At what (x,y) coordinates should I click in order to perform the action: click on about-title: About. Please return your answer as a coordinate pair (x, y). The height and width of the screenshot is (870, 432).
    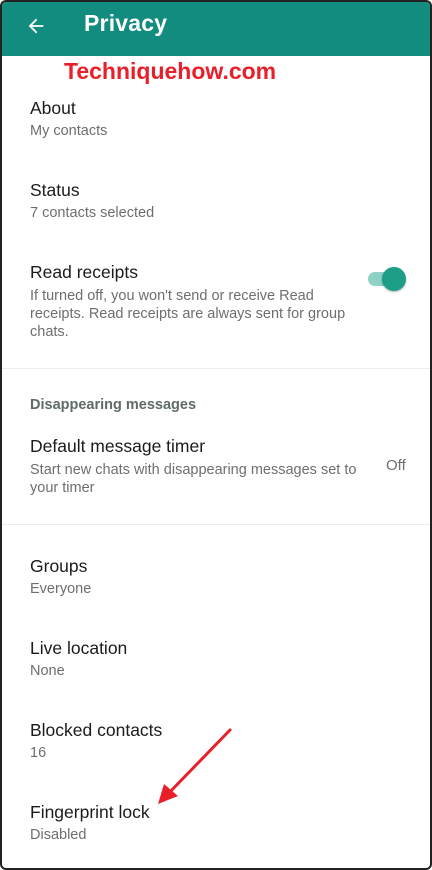
    Looking at the image, I should click on (53, 108).